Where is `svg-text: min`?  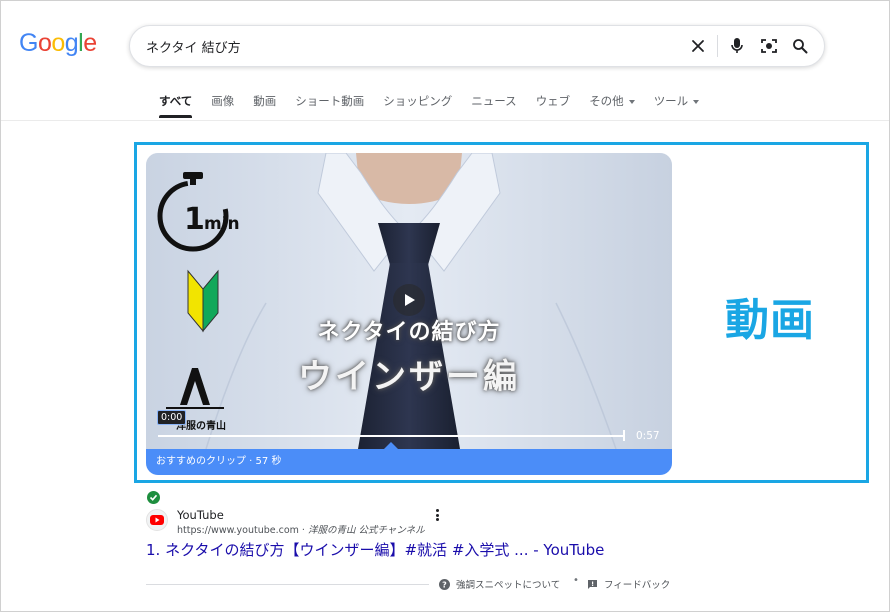
svg-text: min is located at coordinates (222, 224).